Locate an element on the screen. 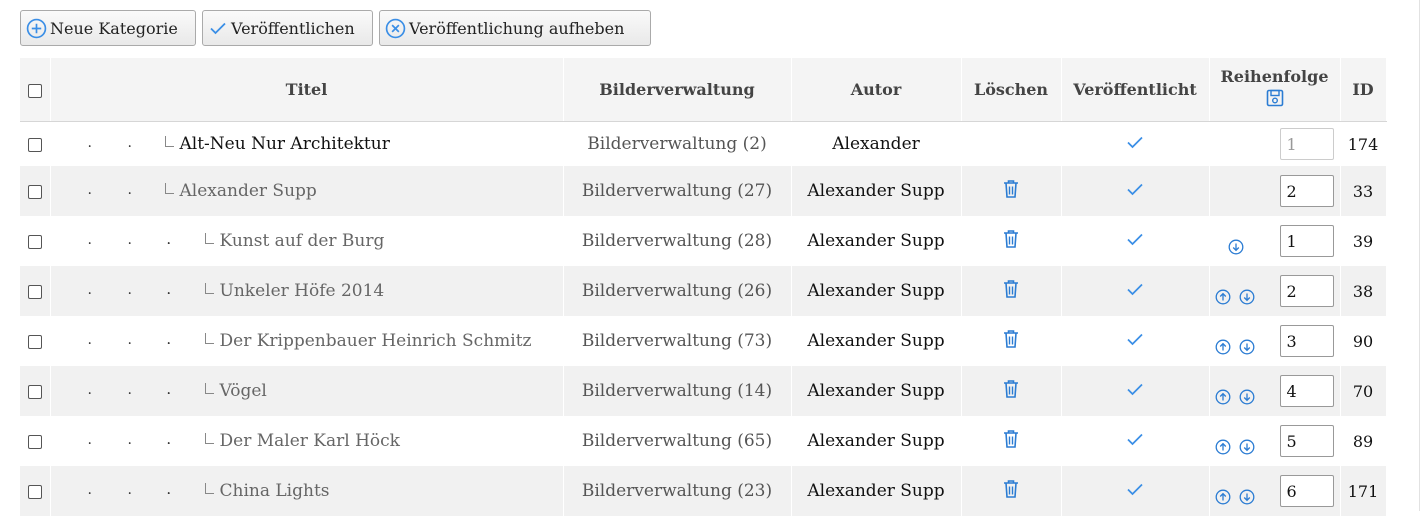 This screenshot has height=516, width=1422. save-order-icon is located at coordinates (1275, 98).